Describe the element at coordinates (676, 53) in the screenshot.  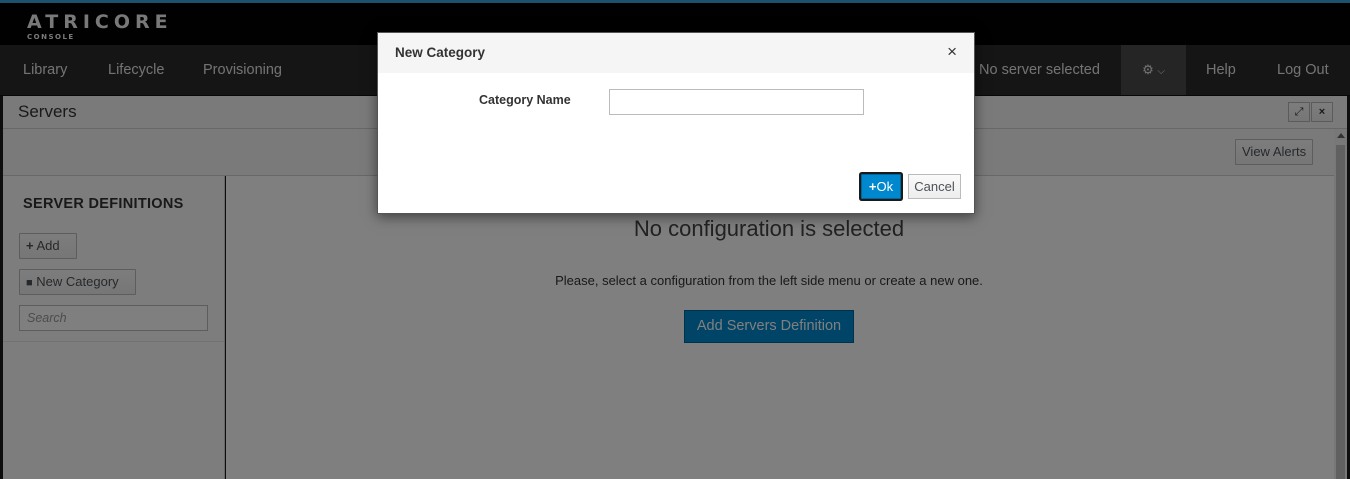
I see `dialog-header: New Category ×` at that location.